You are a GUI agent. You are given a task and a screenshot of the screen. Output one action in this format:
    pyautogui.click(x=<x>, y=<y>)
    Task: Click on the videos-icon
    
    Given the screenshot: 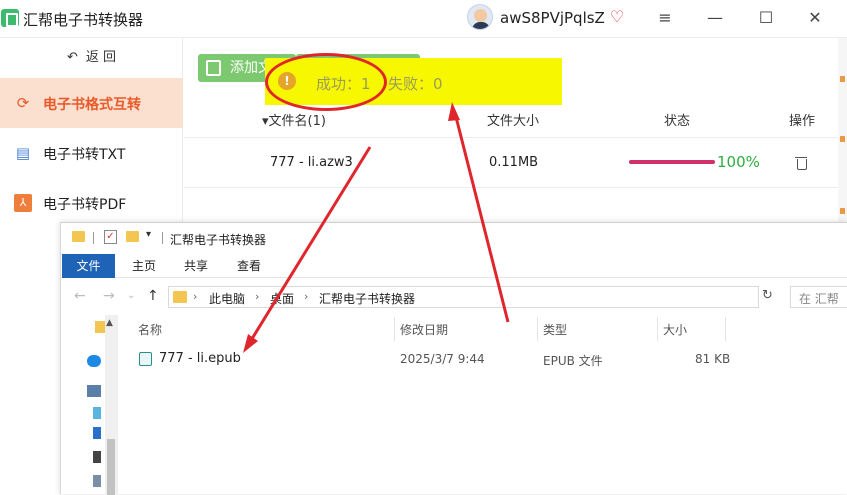 What is the action you would take?
    pyautogui.click(x=97, y=457)
    